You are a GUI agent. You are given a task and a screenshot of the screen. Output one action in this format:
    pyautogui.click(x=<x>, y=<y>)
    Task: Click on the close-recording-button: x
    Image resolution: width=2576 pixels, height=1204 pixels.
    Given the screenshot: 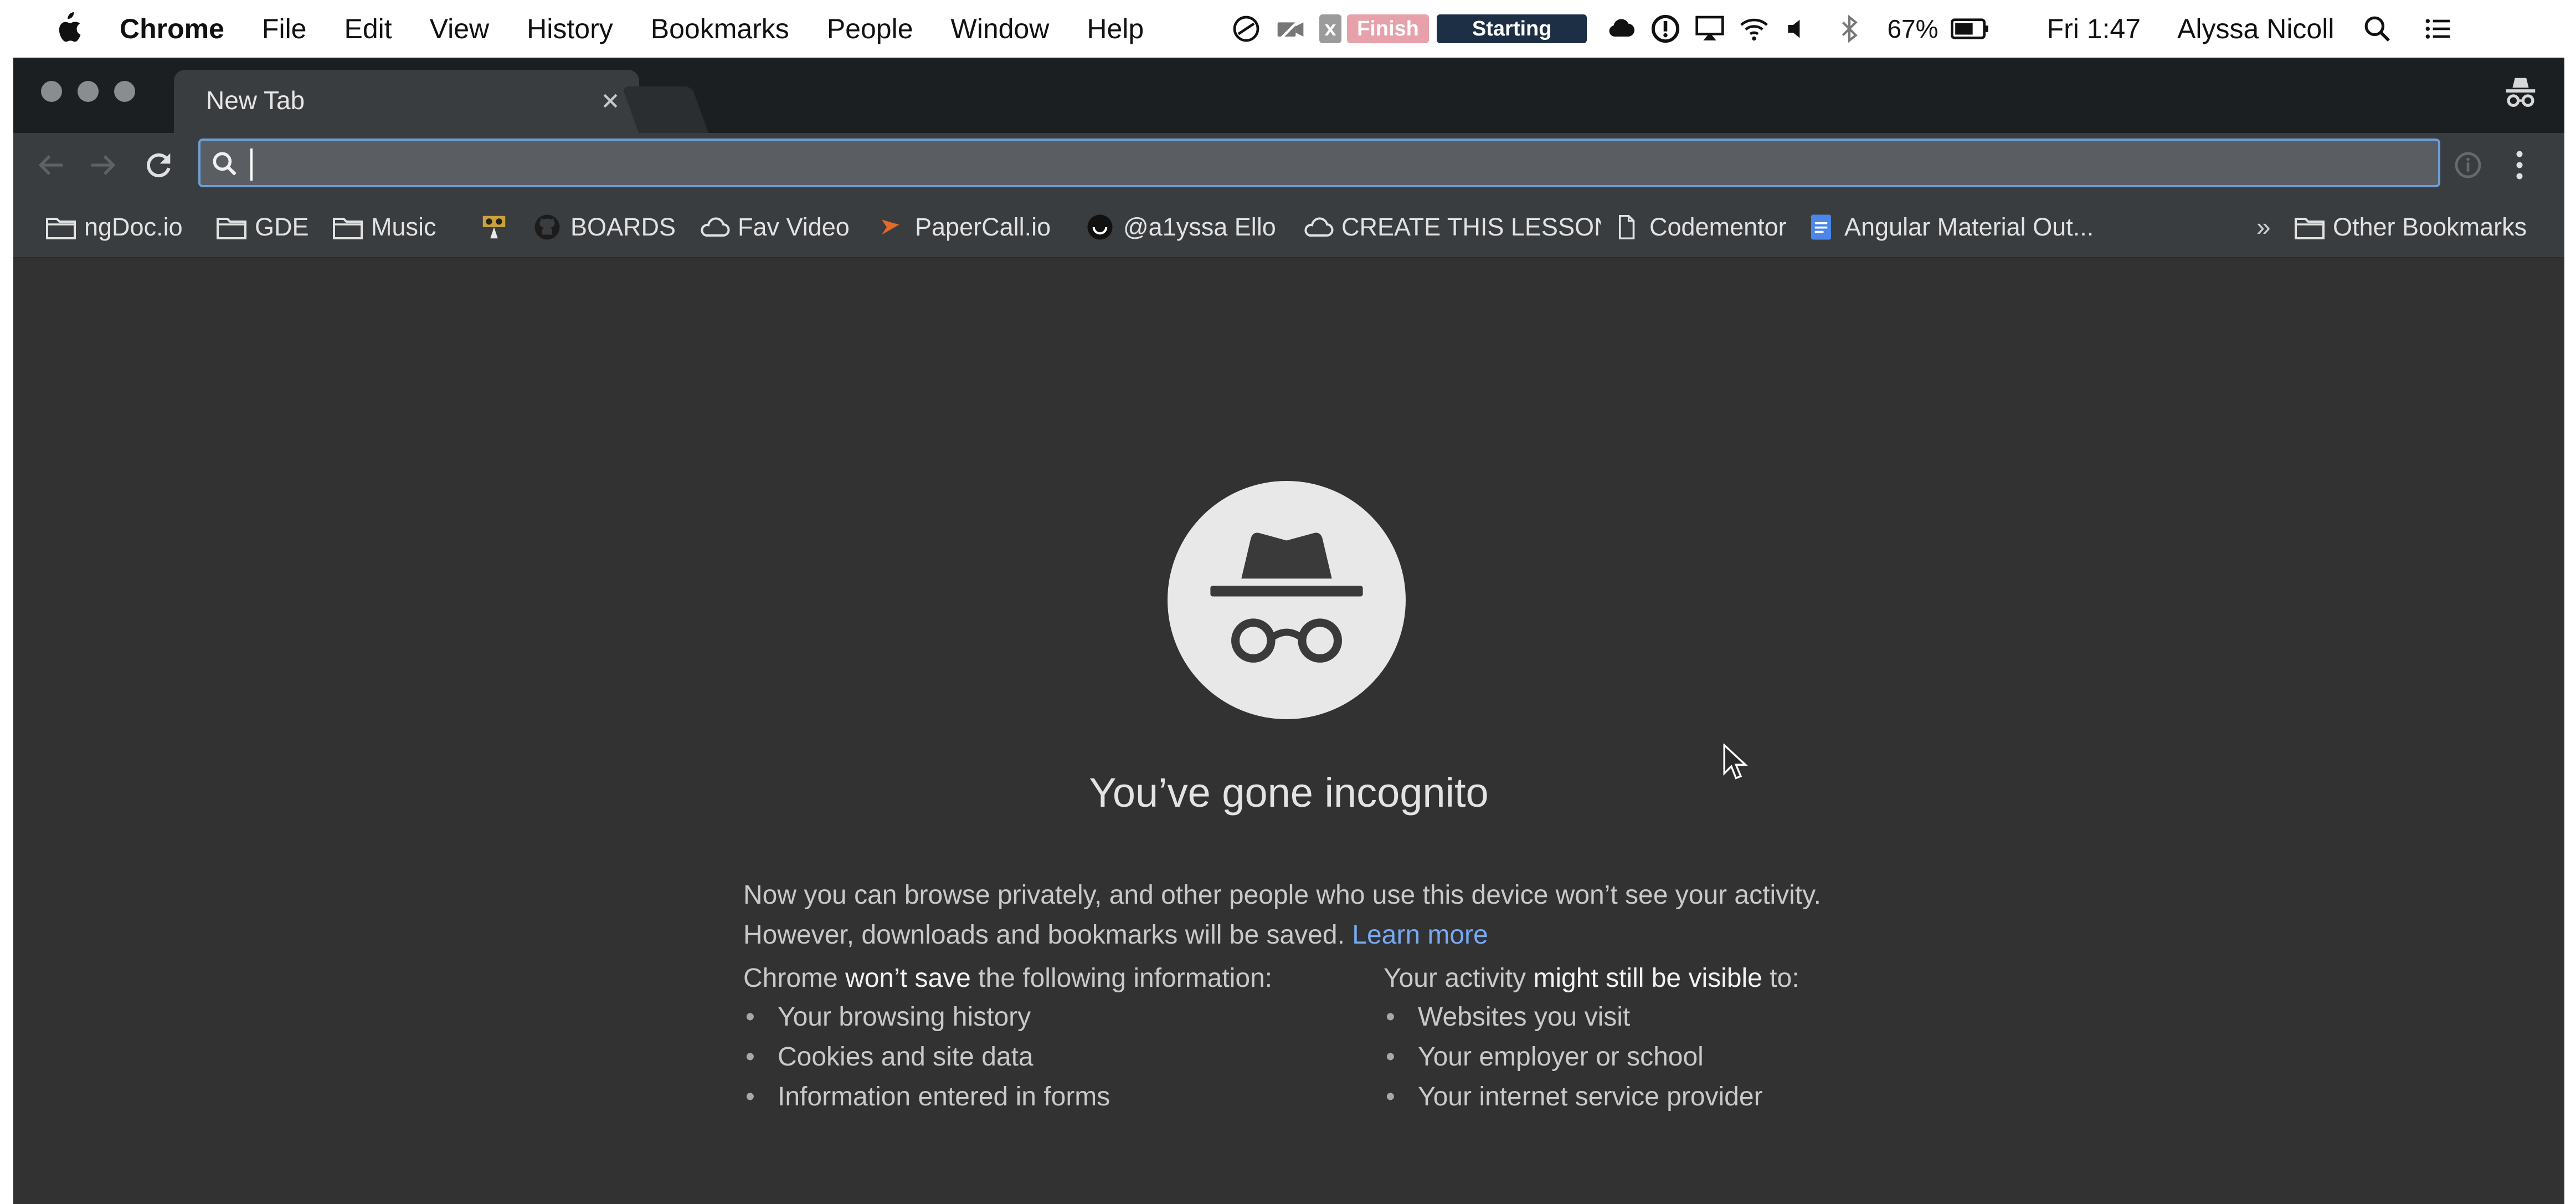 What is the action you would take?
    pyautogui.click(x=1330, y=28)
    